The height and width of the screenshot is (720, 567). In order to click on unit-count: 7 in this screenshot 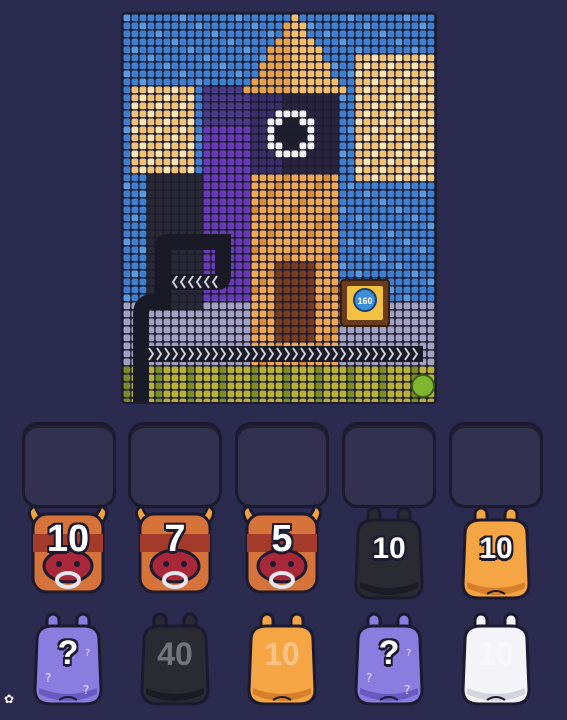, I will do `click(175, 539)`.